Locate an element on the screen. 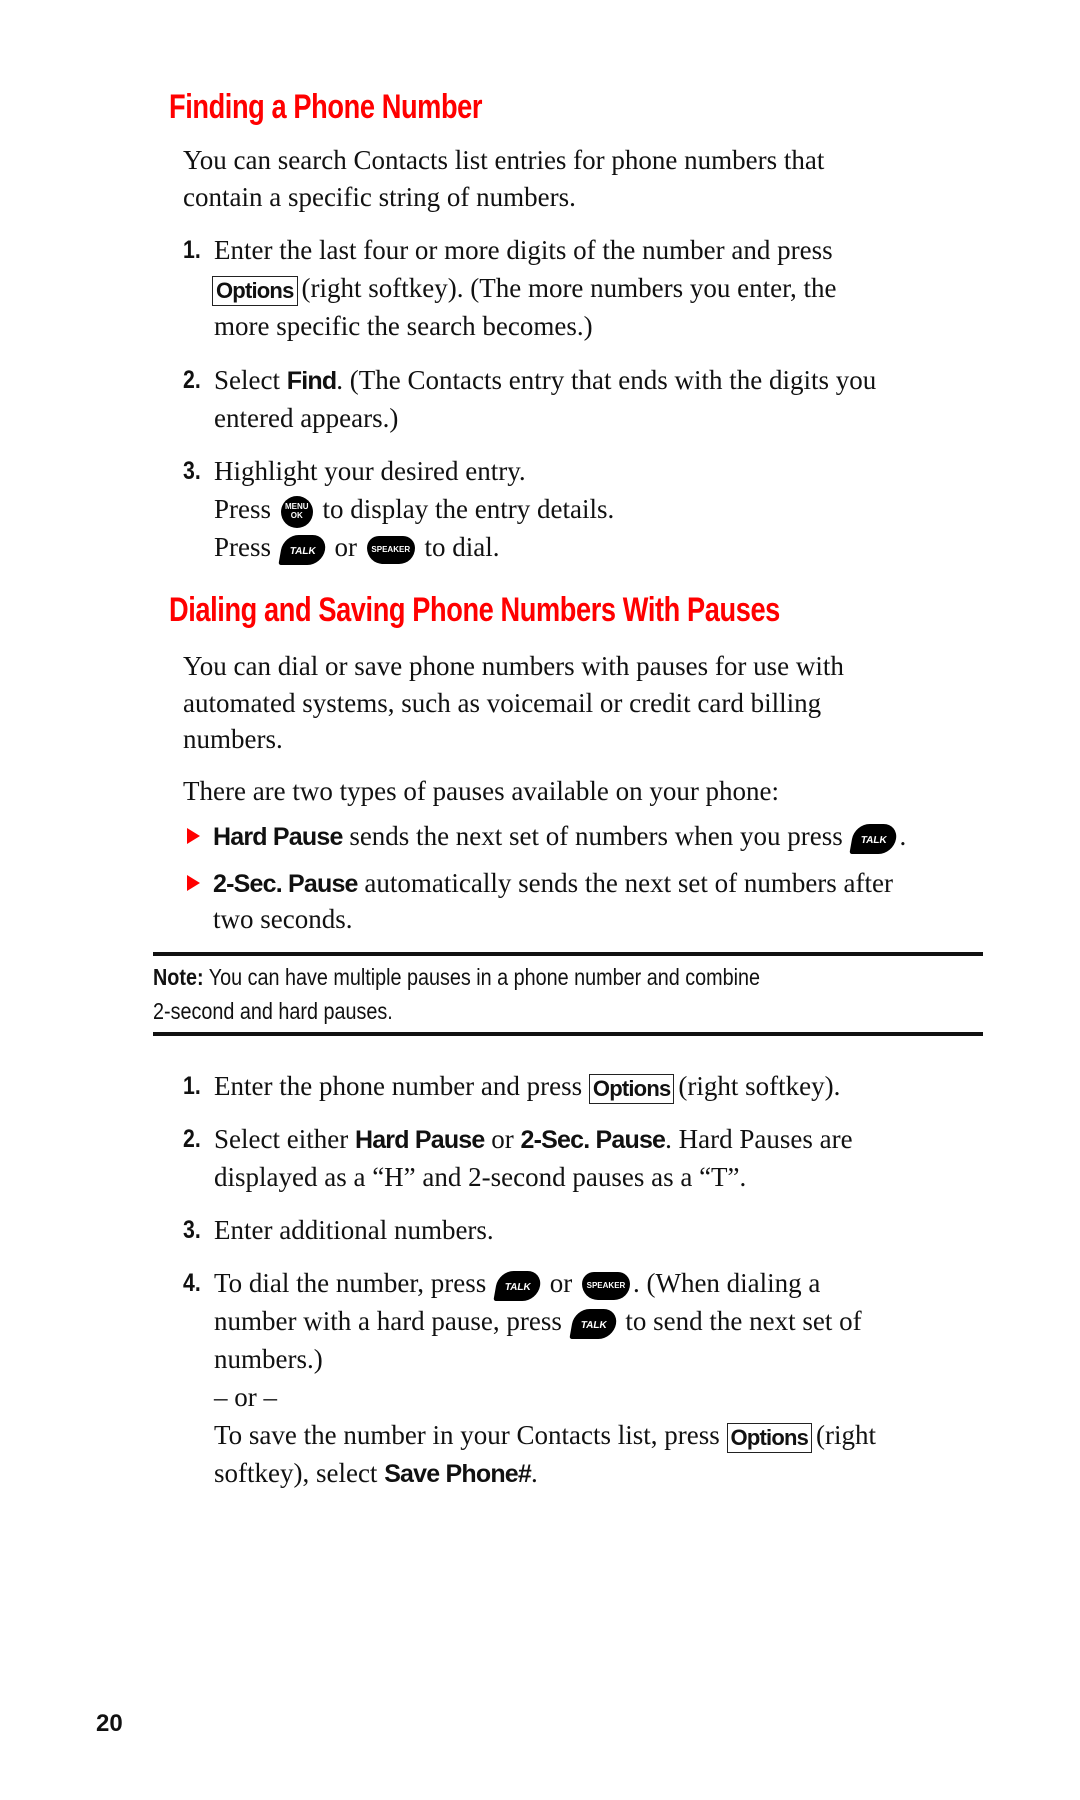 The width and height of the screenshot is (1080, 1800). hard-pause-post: to send the next set of is located at coordinates (743, 1321).